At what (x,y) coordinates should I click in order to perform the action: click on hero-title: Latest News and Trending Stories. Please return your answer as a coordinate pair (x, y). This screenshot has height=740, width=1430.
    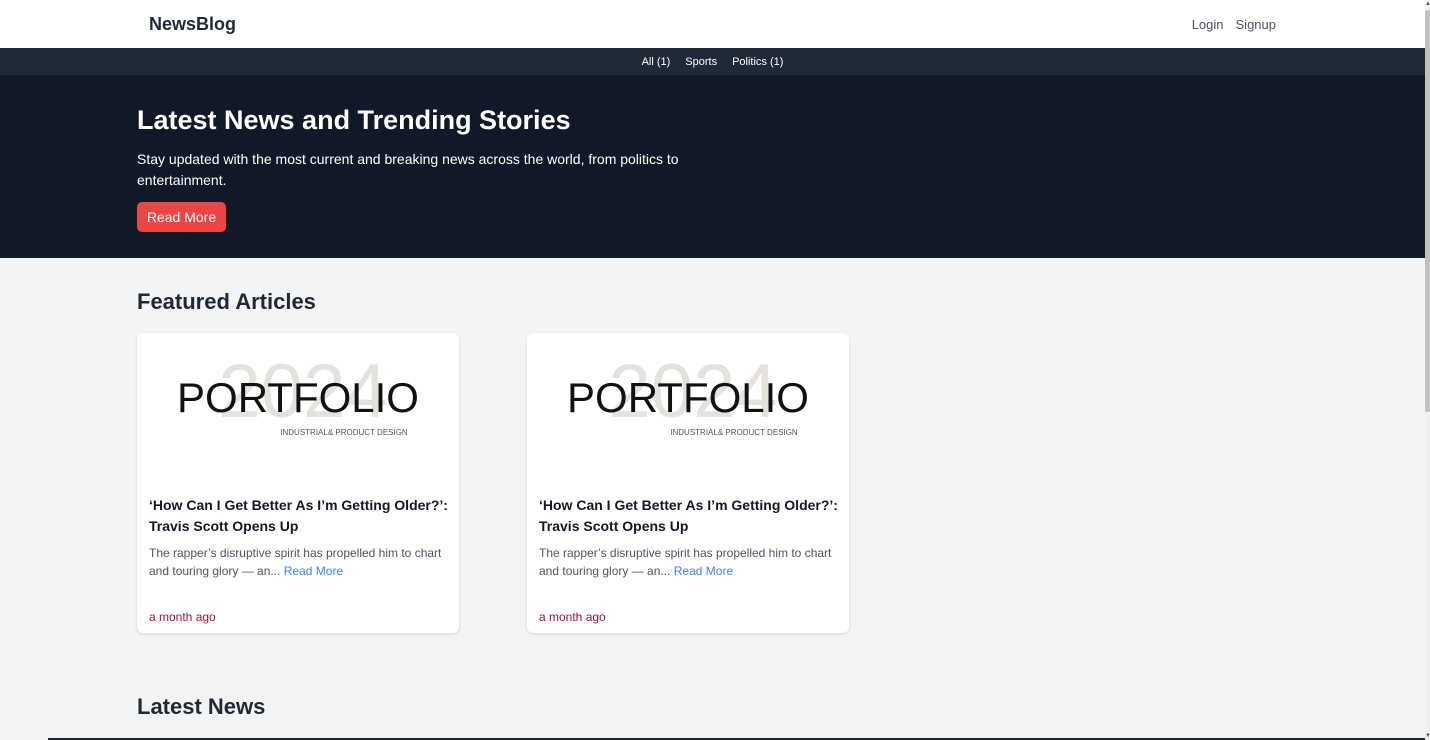
    Looking at the image, I should click on (354, 120).